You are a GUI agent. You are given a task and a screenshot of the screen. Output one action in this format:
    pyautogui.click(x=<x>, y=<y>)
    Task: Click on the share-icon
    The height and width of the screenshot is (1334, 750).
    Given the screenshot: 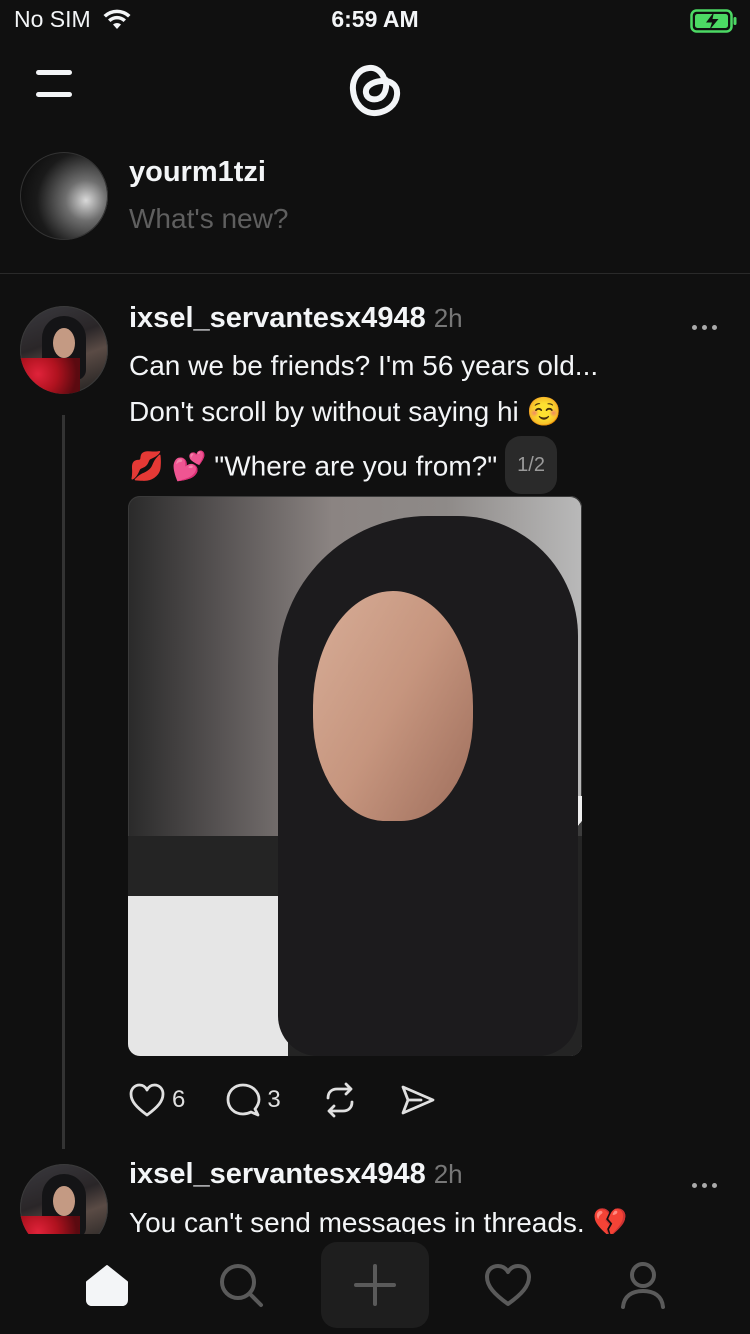 What is the action you would take?
    pyautogui.click(x=418, y=1100)
    